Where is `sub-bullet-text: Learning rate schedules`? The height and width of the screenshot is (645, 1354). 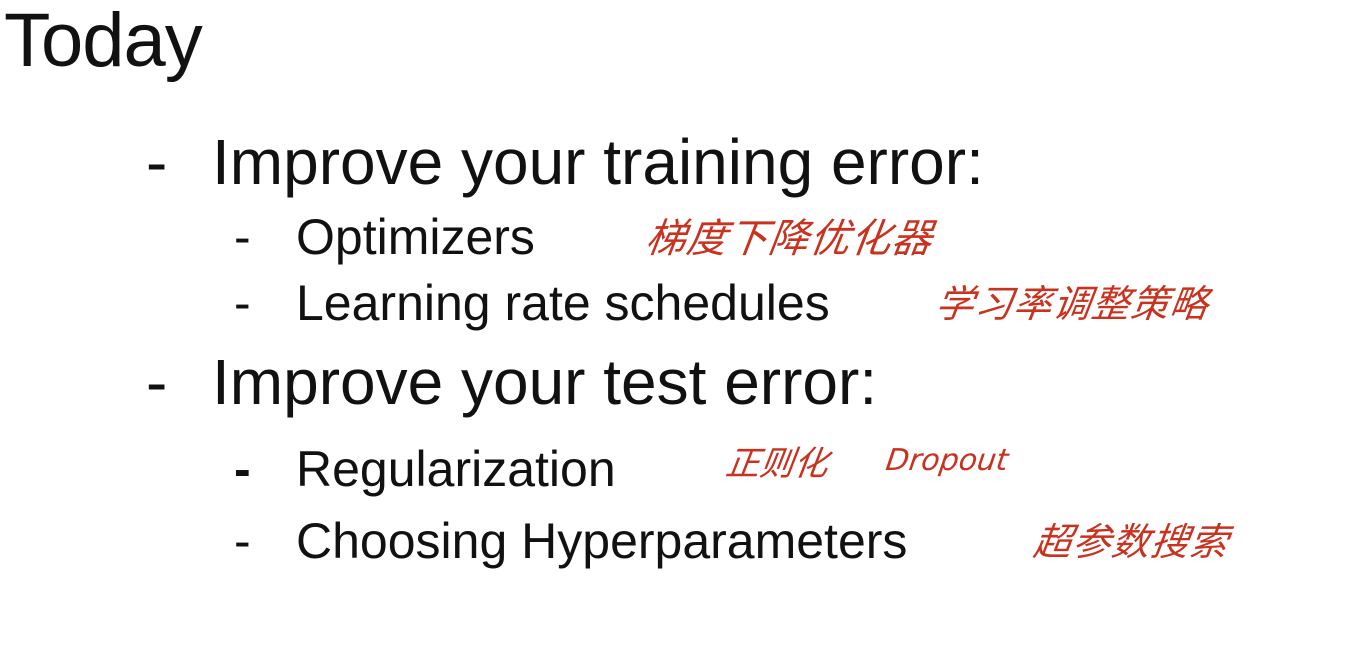
sub-bullet-text: Learning rate schedules is located at coordinates (563, 303).